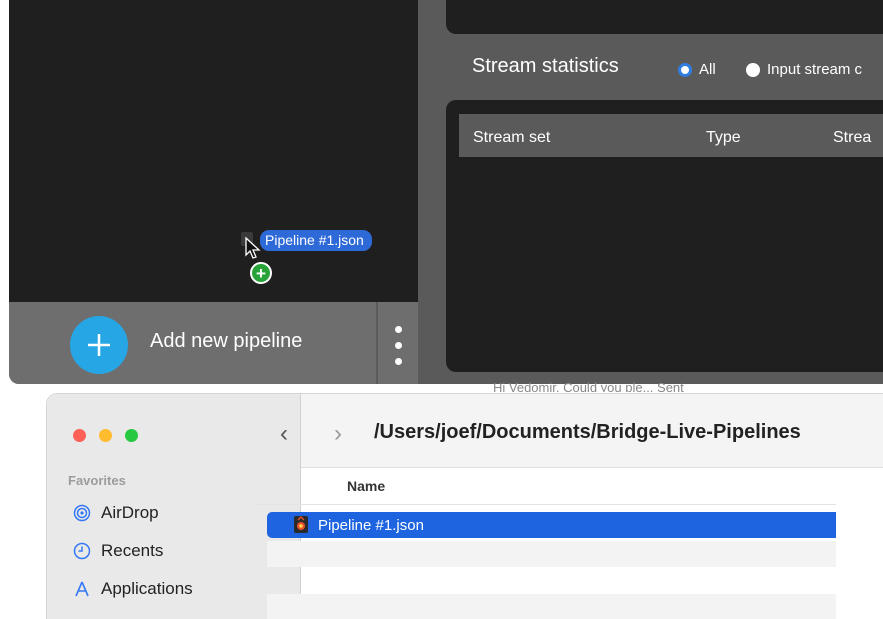 The image size is (883, 619). I want to click on background-message-preview: Hi Vedomir, Could you ple... Sent, so click(588, 386).